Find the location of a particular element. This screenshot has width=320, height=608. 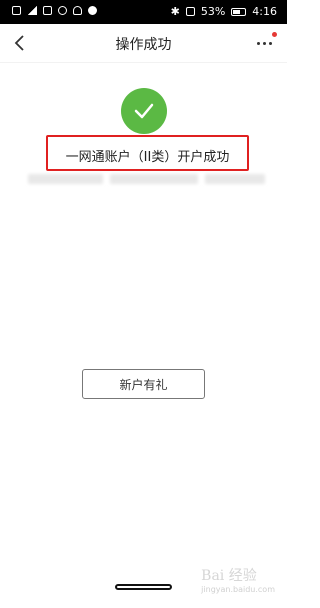

new-user-gift-button: 新户有礼 is located at coordinates (143, 384).